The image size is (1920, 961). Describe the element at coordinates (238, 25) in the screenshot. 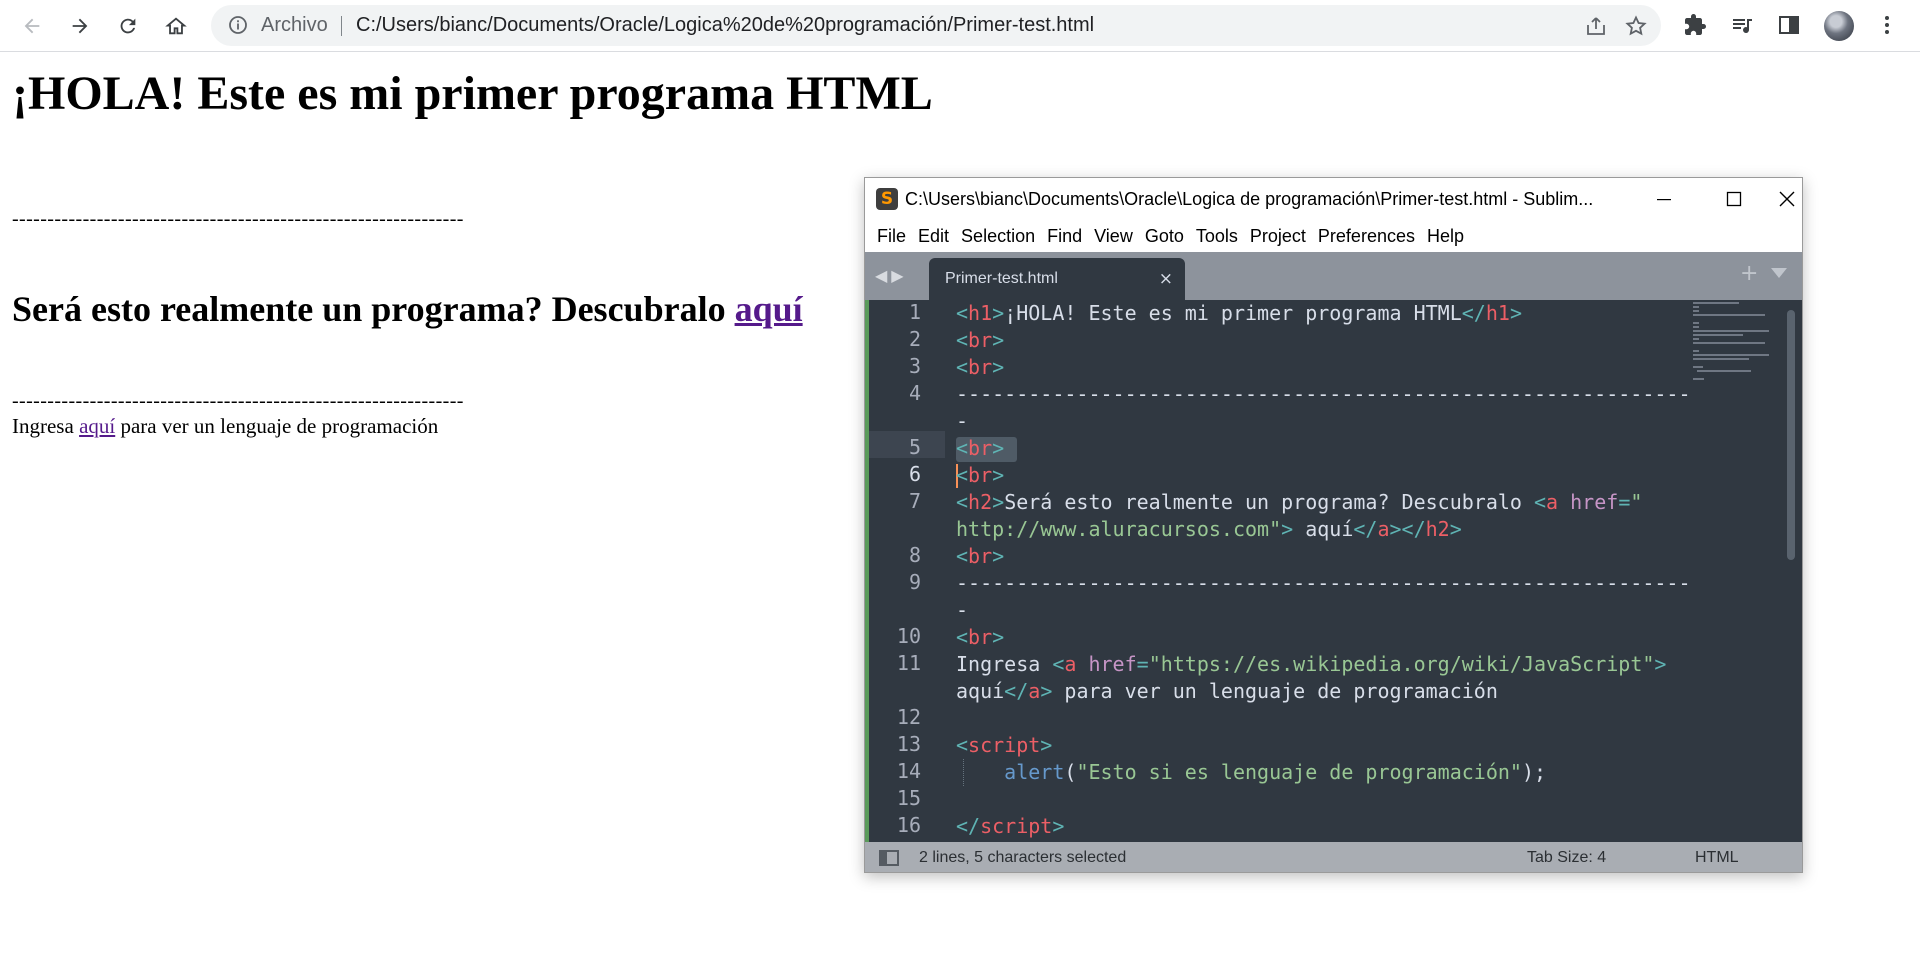

I see `info-icon` at that location.